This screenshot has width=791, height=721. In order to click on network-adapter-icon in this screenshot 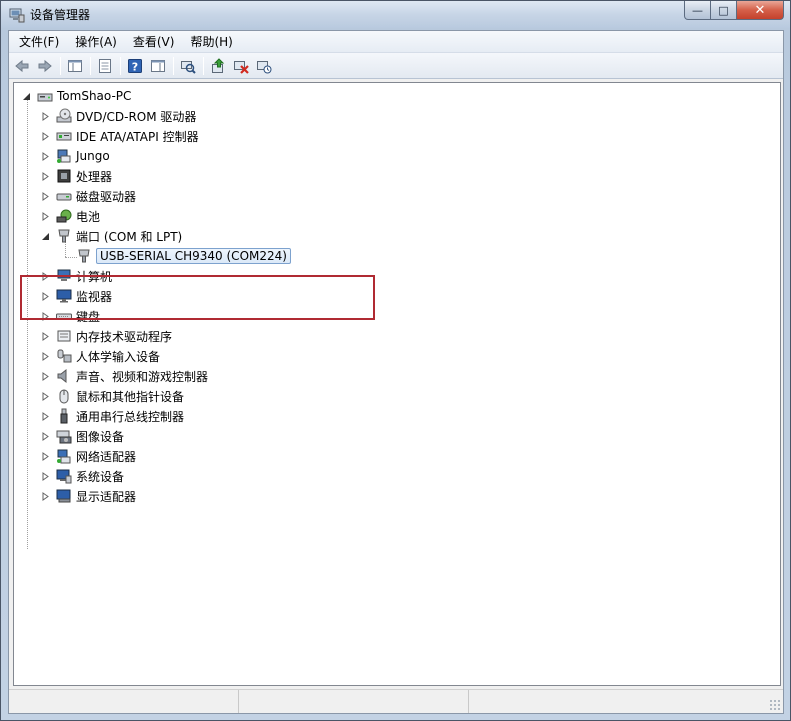, I will do `click(64, 456)`.